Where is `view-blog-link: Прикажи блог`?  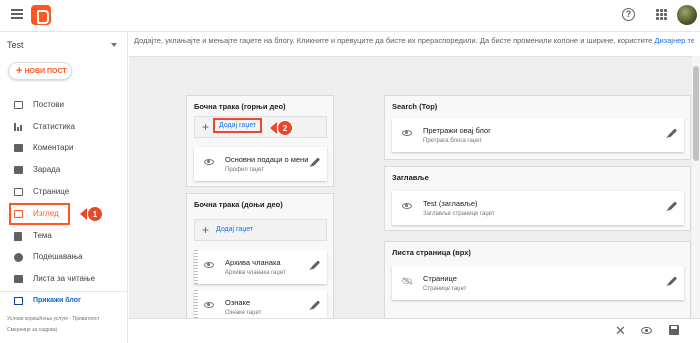 view-blog-link: Прикажи блог is located at coordinates (63, 300).